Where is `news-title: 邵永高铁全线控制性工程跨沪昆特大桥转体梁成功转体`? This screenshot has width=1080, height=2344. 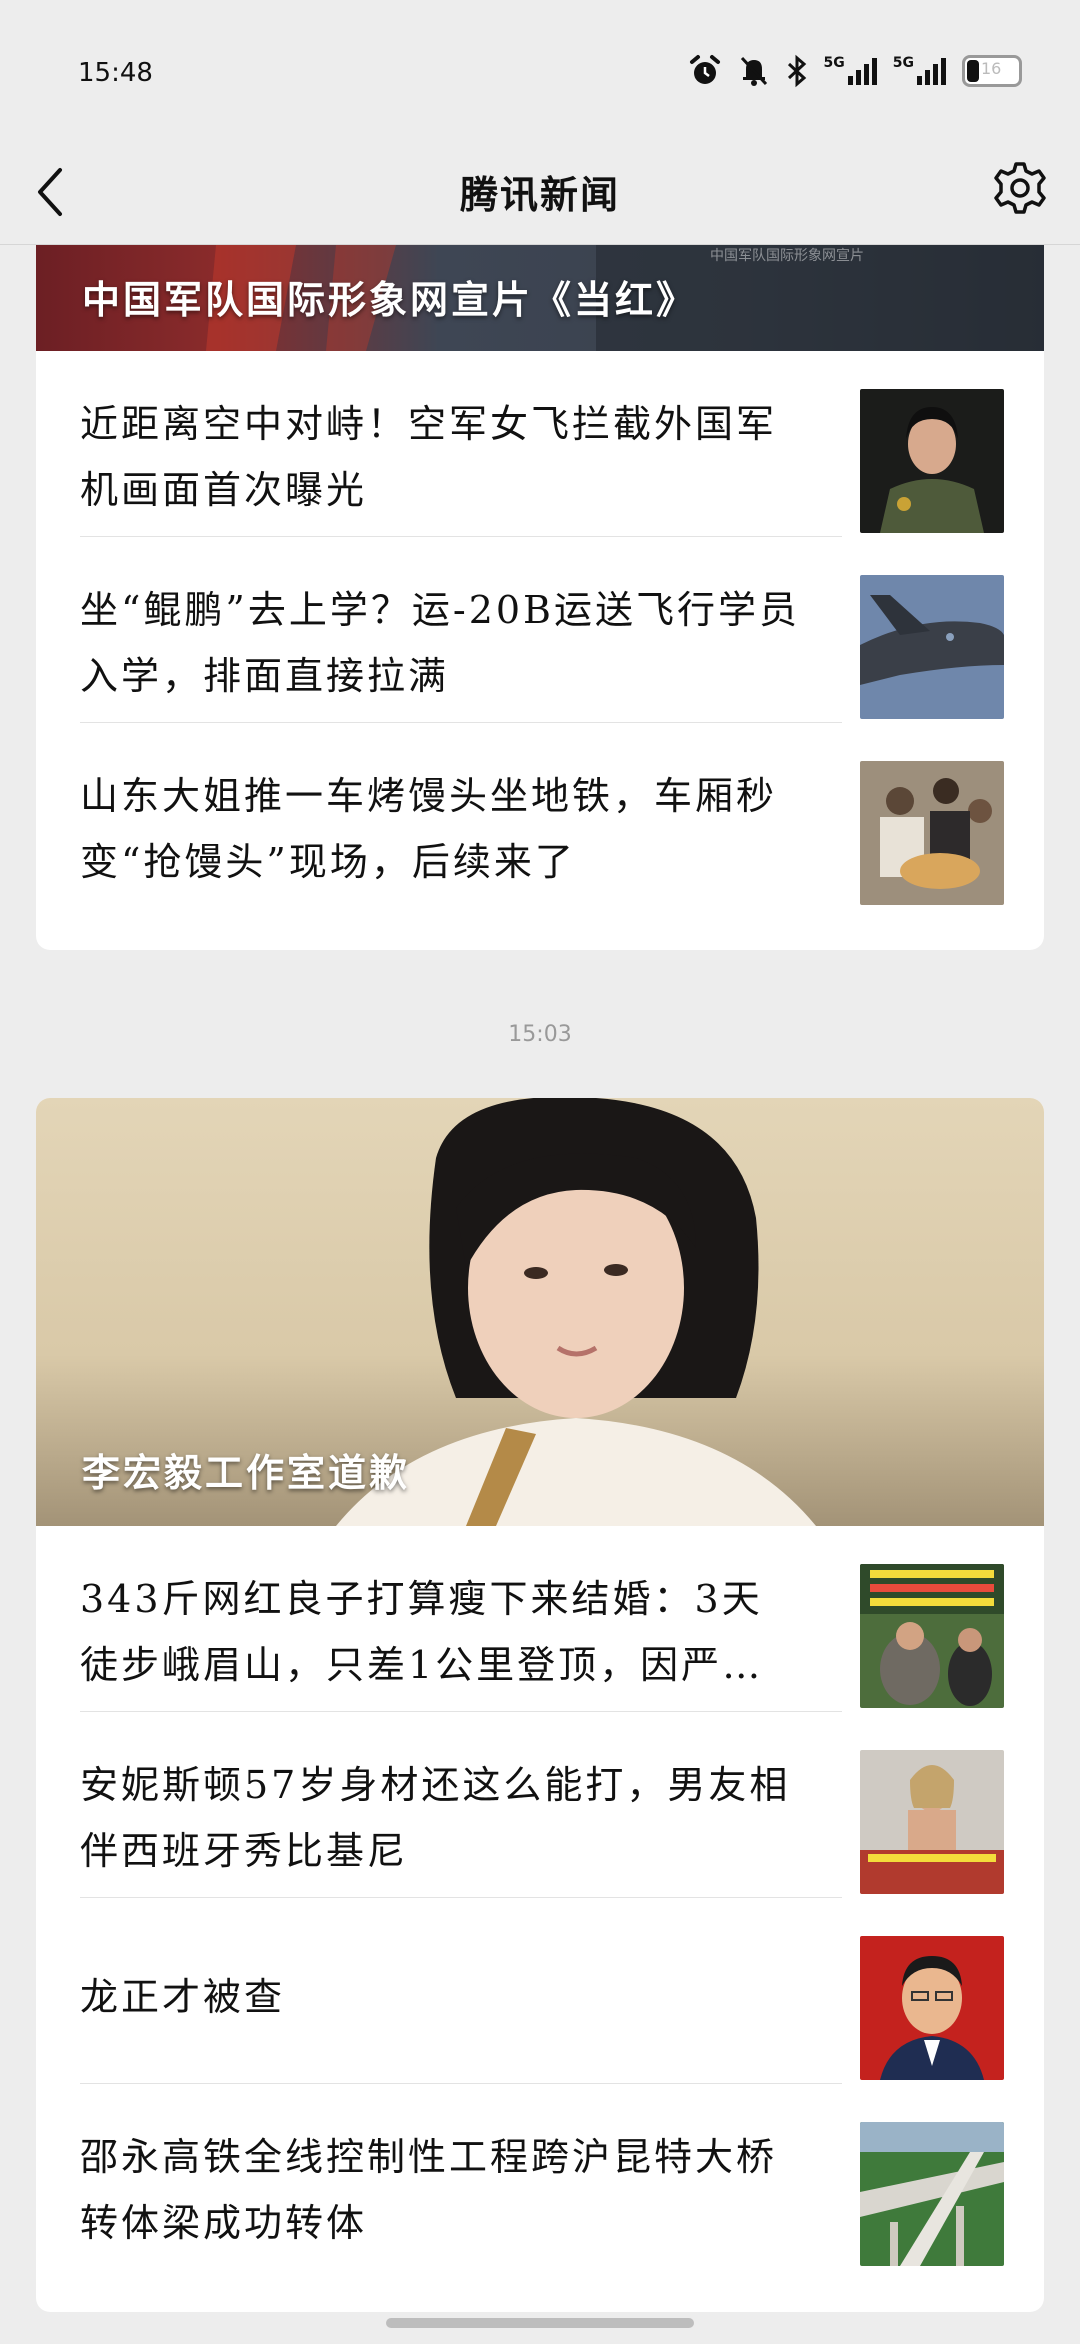 news-title: 邵永高铁全线控制性工程跨沪昆特大桥转体梁成功转体 is located at coordinates (429, 2190).